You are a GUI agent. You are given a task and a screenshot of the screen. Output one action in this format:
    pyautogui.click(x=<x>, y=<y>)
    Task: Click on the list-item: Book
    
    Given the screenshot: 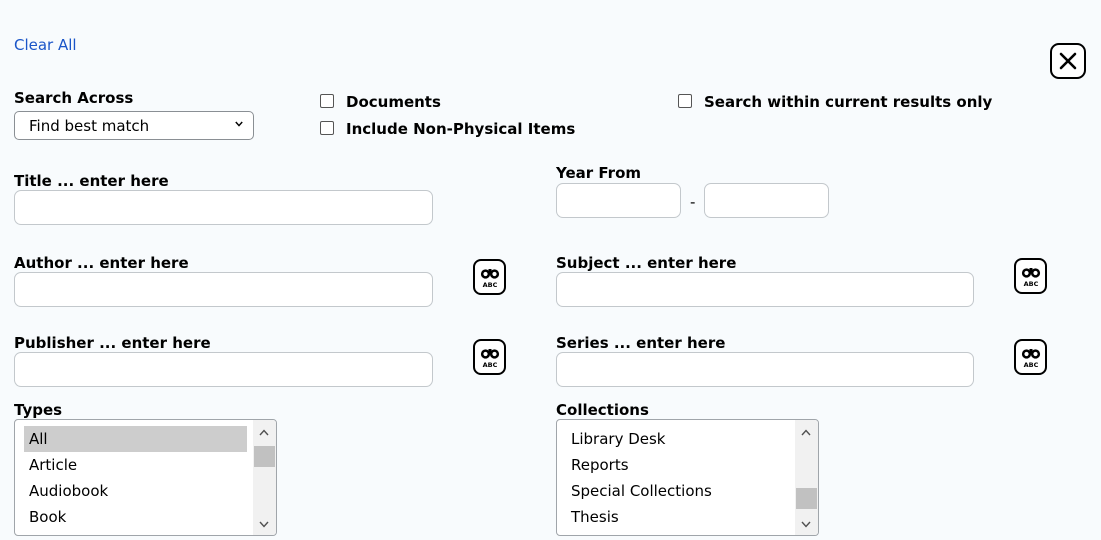 What is the action you would take?
    pyautogui.click(x=135, y=517)
    